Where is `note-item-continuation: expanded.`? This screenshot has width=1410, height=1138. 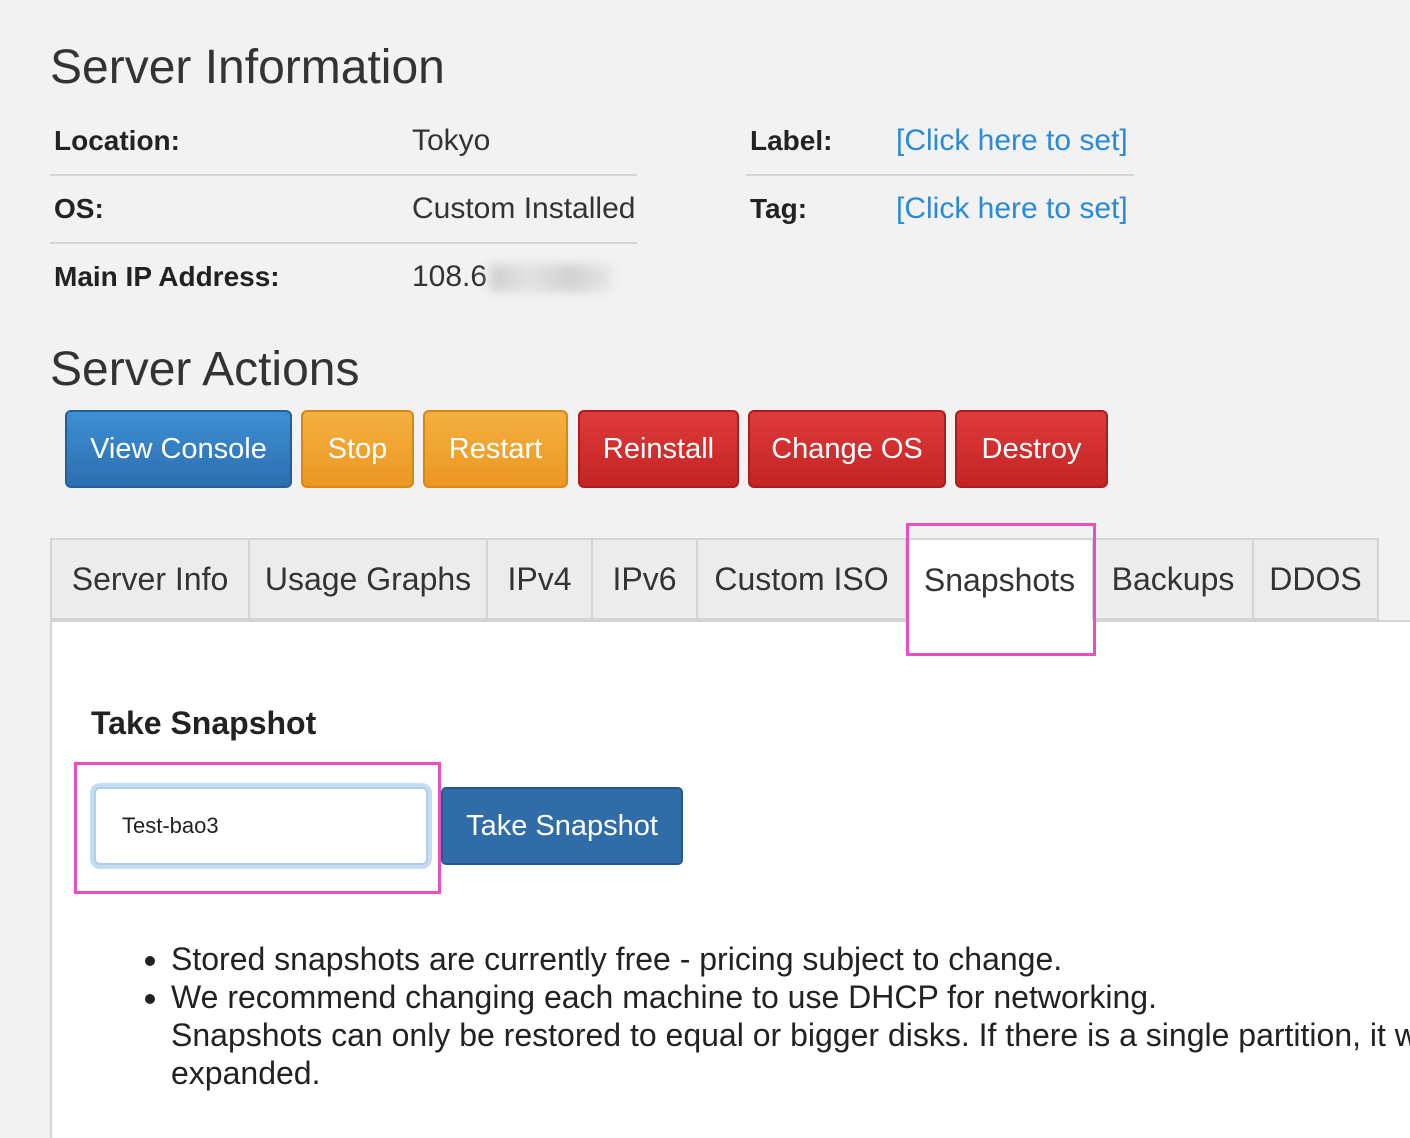
note-item-continuation: expanded. is located at coordinates (246, 1073).